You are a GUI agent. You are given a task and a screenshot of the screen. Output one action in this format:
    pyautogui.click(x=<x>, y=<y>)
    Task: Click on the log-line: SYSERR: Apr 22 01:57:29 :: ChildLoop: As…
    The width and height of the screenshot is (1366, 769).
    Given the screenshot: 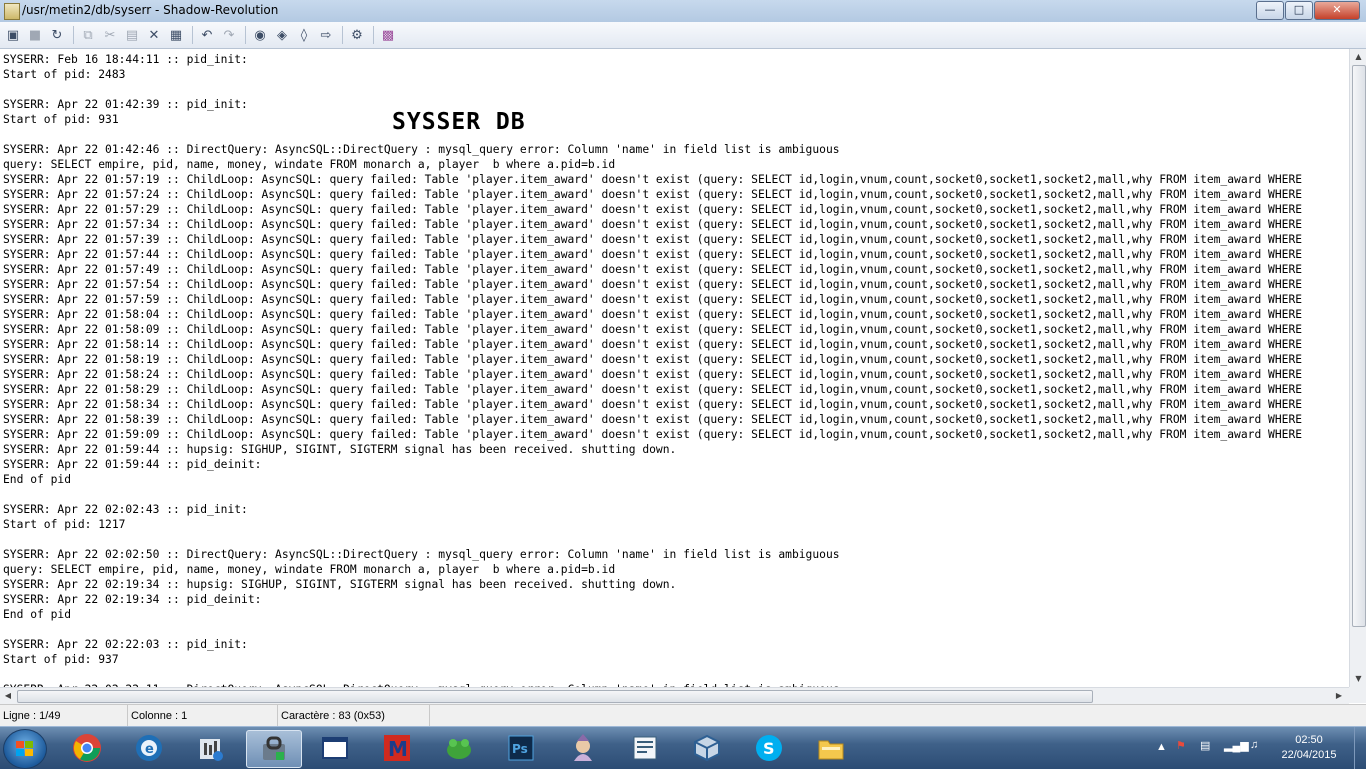 What is the action you would take?
    pyautogui.click(x=653, y=209)
    